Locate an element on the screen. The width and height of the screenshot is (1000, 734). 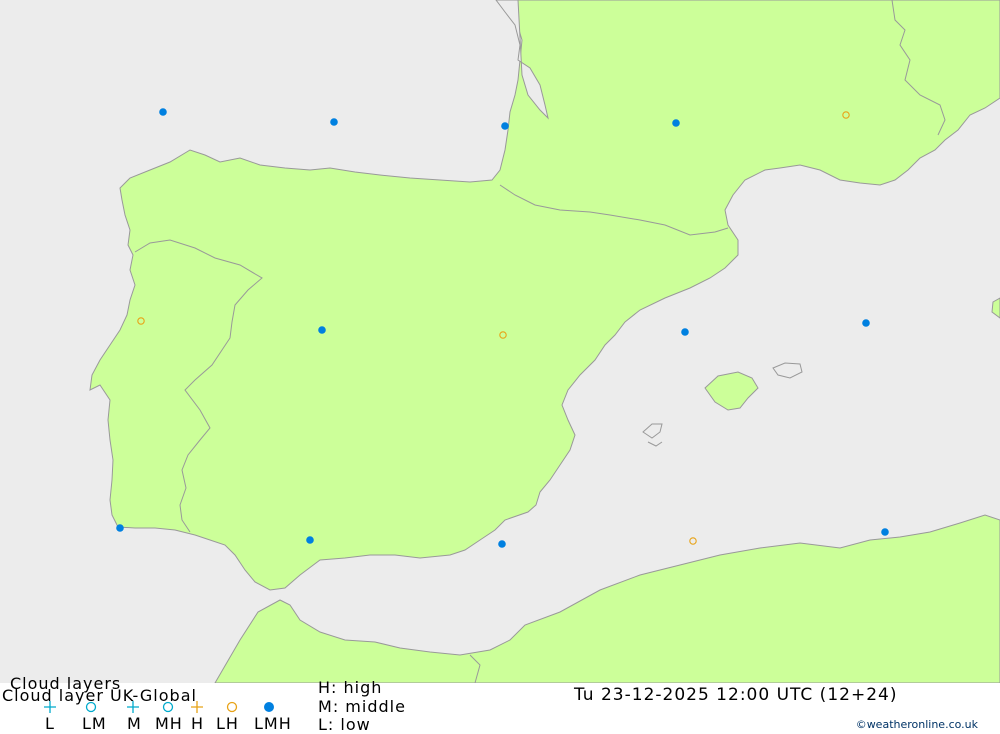
legend-label-l: L is located at coordinates (50, 723).